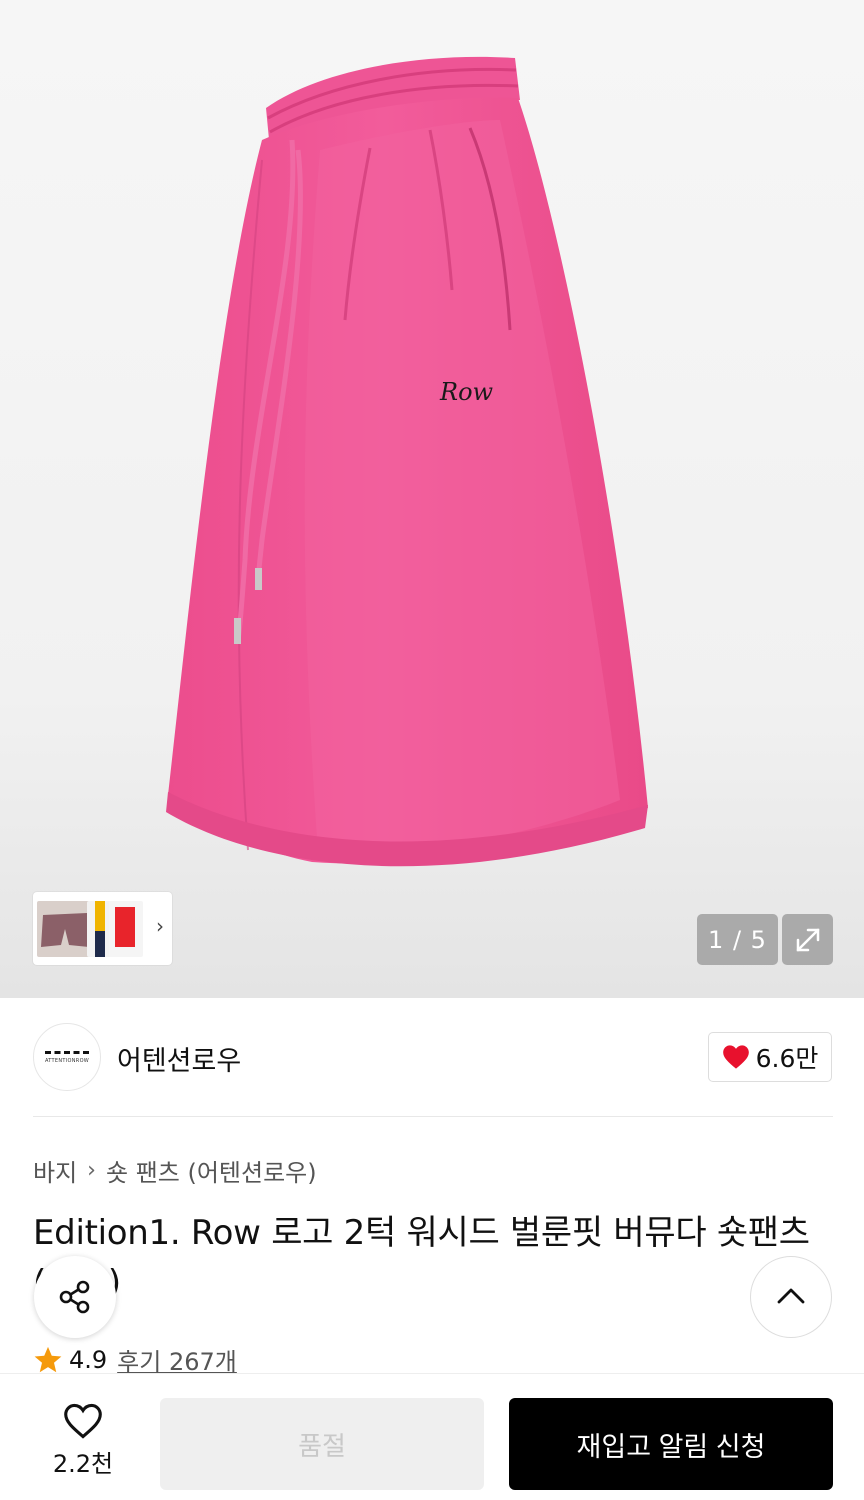 The image size is (864, 1500). I want to click on breadcrumb: 바지 › 숏 팬츠 (어텐션로우), so click(175, 1170).